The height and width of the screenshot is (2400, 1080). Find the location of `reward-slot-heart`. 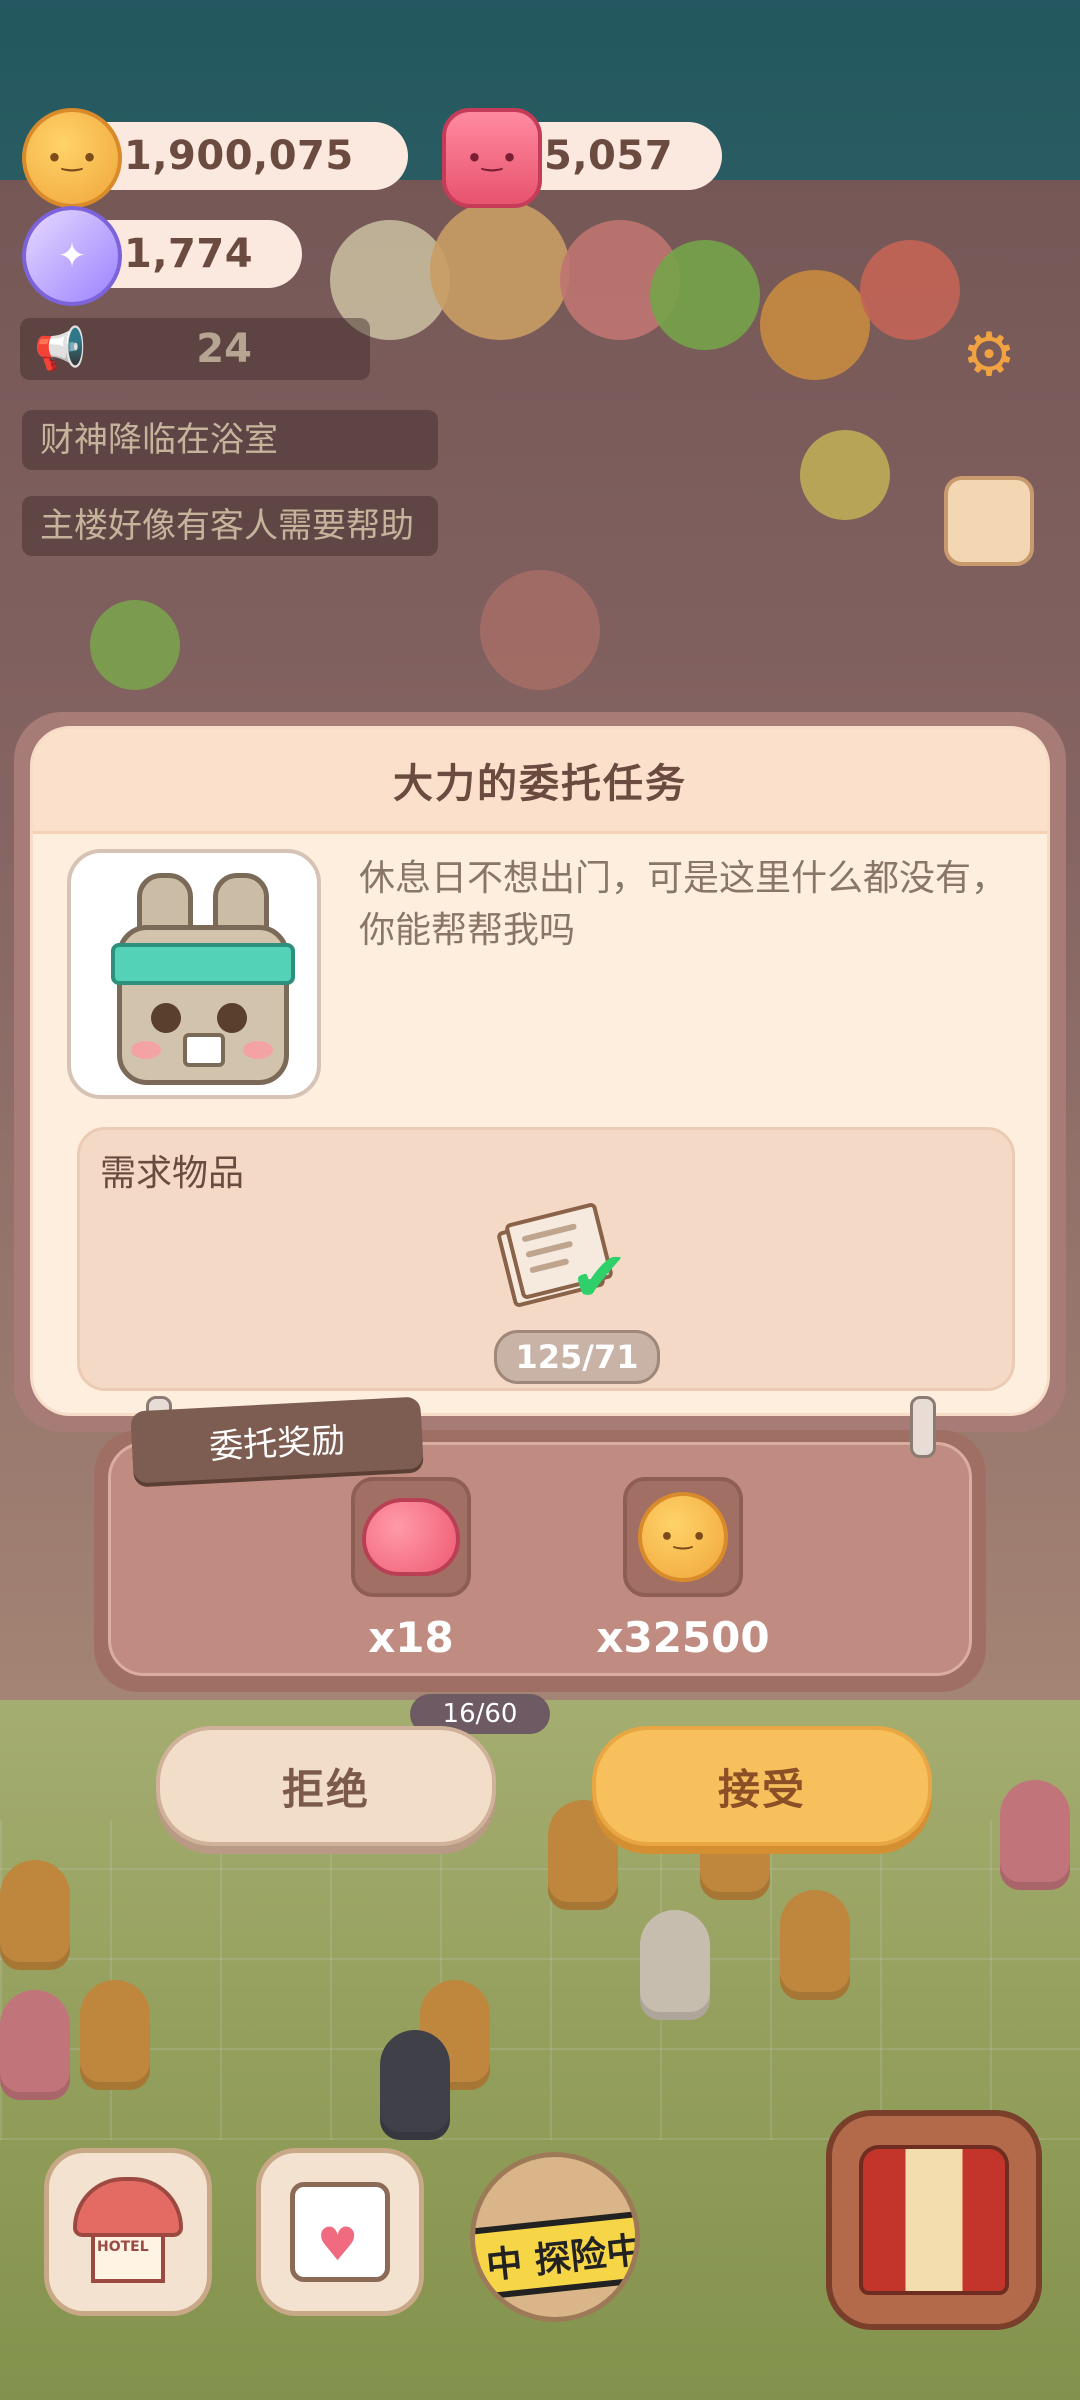

reward-slot-heart is located at coordinates (411, 1537).